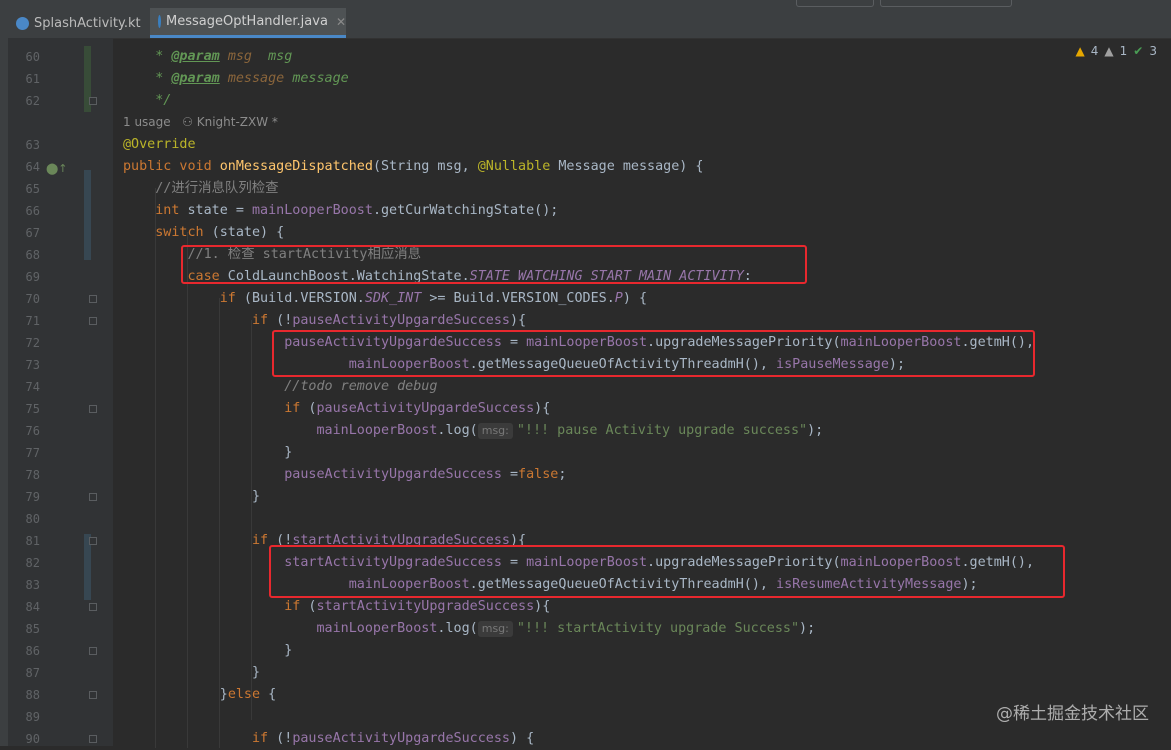 This screenshot has height=750, width=1171. Describe the element at coordinates (237, 122) in the screenshot. I see `author-hint: Knight-ZXW *` at that location.